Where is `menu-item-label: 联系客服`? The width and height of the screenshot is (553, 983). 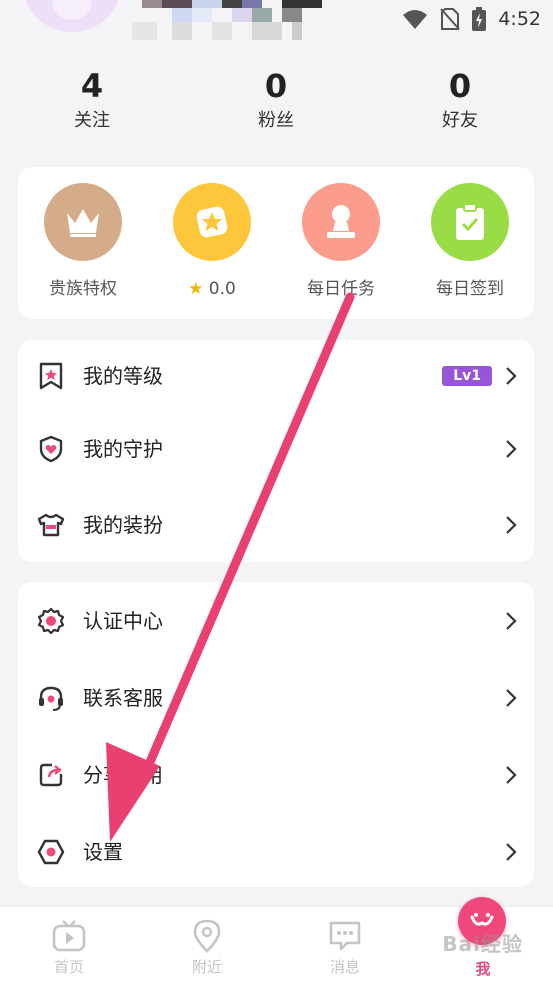
menu-item-label: 联系客服 is located at coordinates (123, 698).